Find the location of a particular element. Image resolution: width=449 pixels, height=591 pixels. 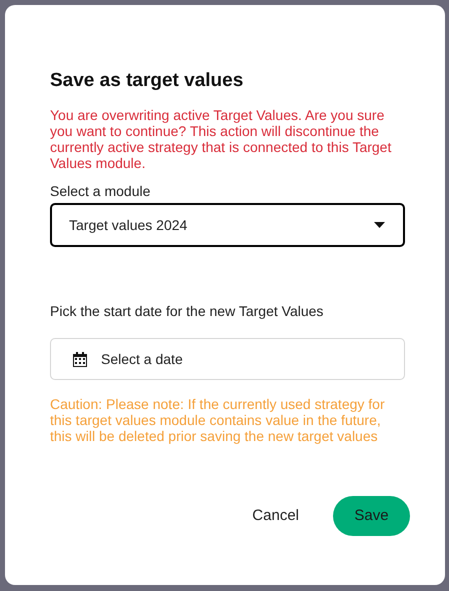

date-field: Select a date is located at coordinates (227, 359).